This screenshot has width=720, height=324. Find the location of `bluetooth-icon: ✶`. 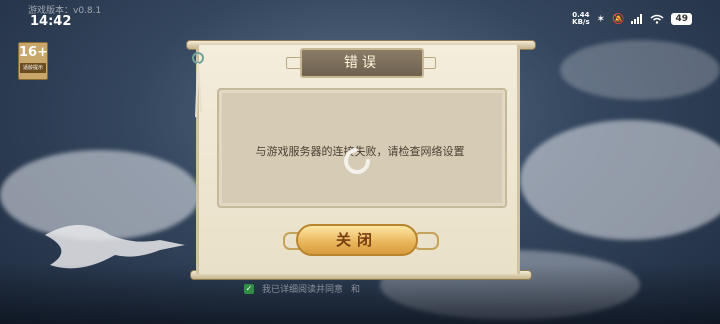

bluetooth-icon: ✶ is located at coordinates (601, 19).